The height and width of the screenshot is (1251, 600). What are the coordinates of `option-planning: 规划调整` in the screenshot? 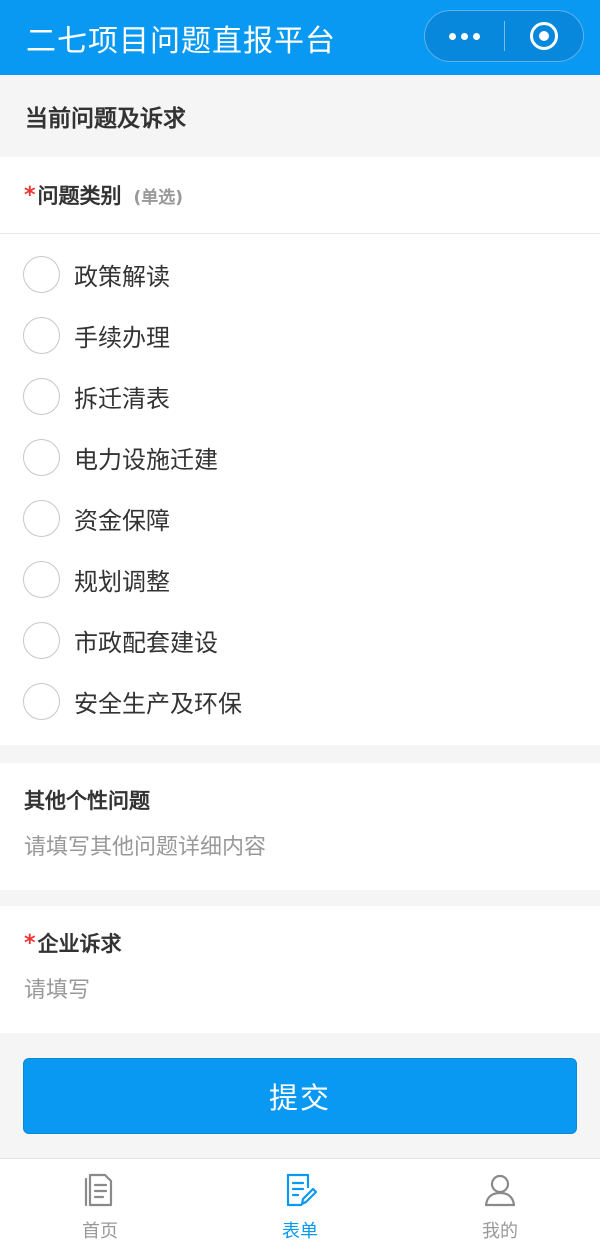 It's located at (300, 579).